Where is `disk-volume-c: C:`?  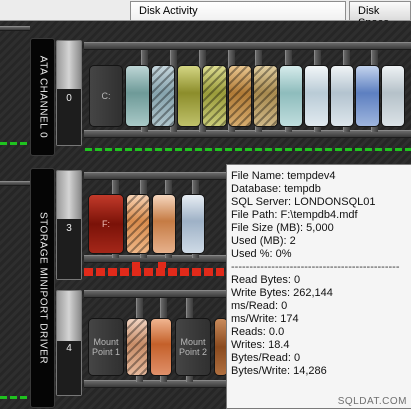 disk-volume-c: C: is located at coordinates (106, 96).